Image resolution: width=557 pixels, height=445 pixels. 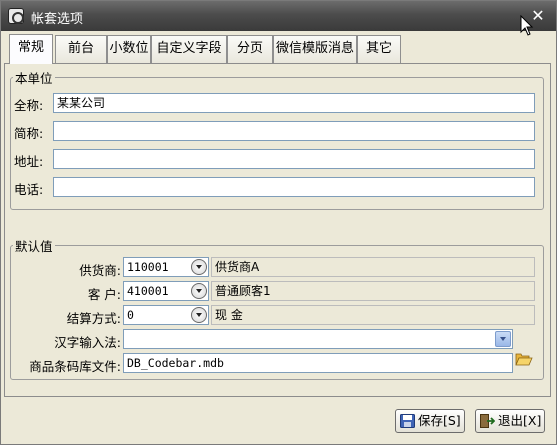 I want to click on exit-button: 退出[X], so click(x=510, y=421).